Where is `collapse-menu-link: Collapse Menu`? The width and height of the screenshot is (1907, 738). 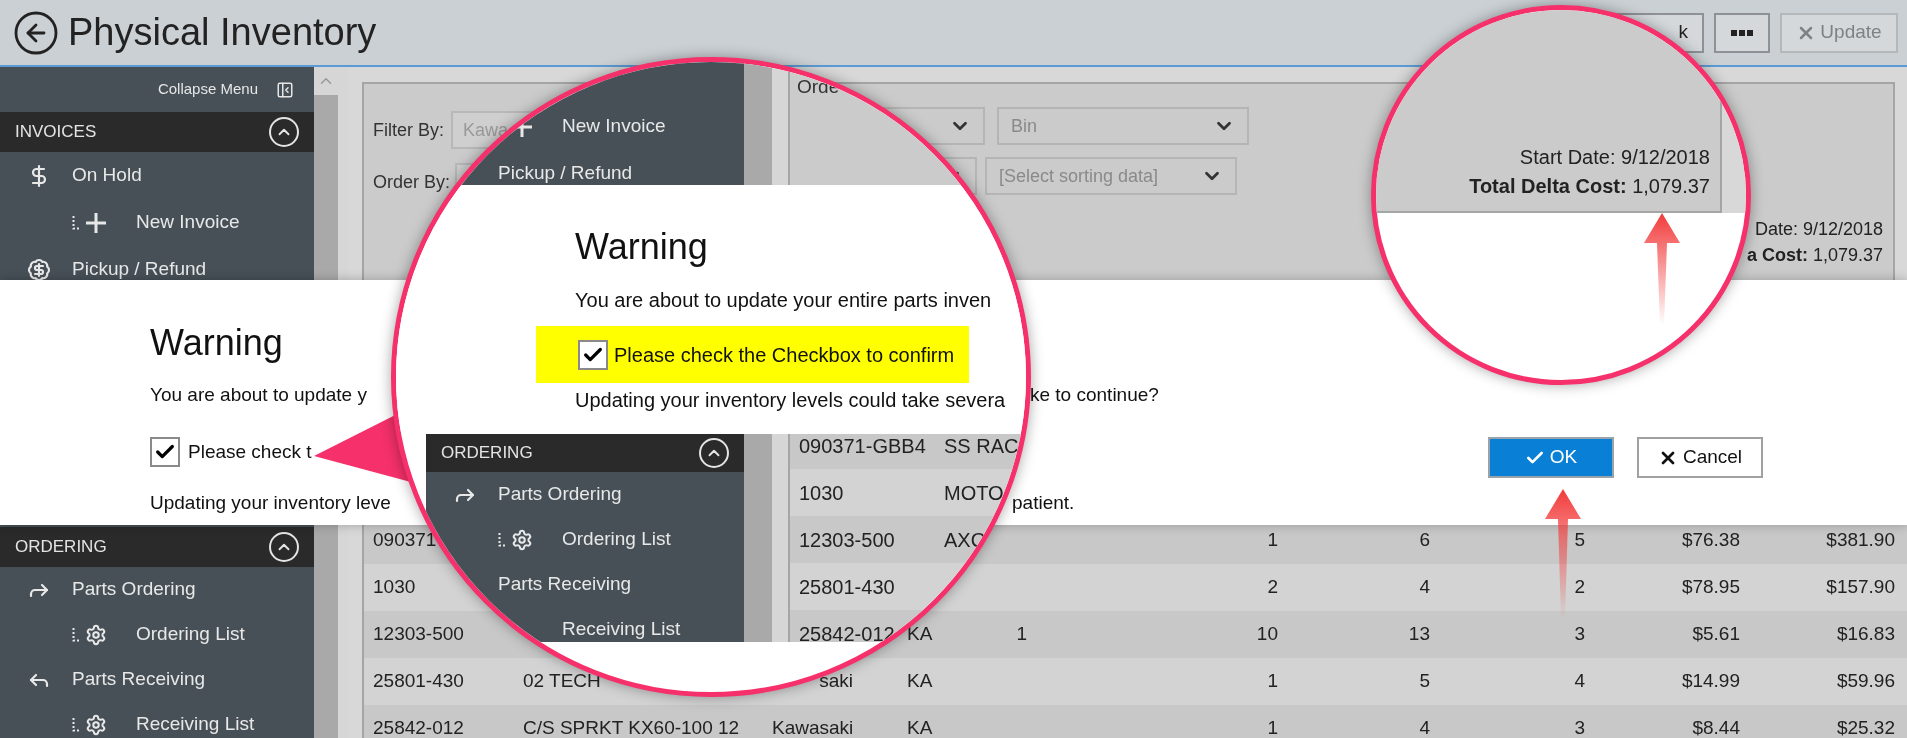 collapse-menu-link: Collapse Menu is located at coordinates (207, 89).